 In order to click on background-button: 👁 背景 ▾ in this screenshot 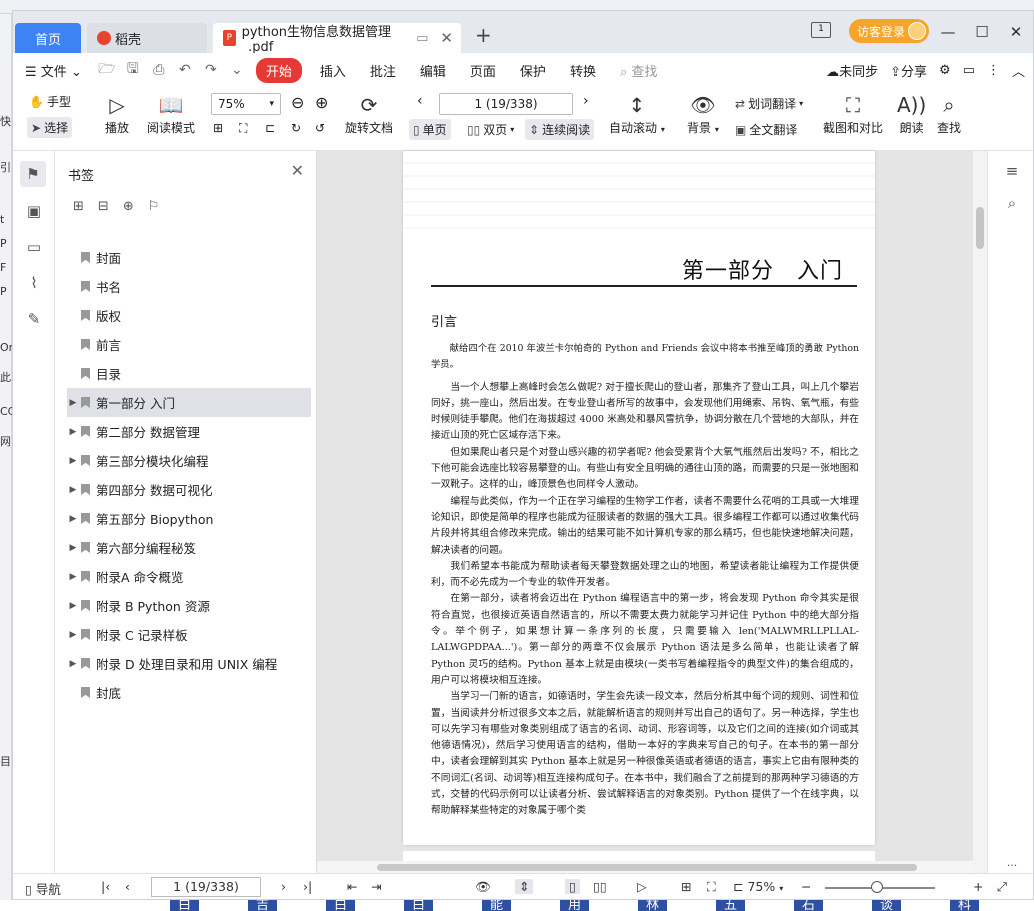, I will do `click(703, 114)`.